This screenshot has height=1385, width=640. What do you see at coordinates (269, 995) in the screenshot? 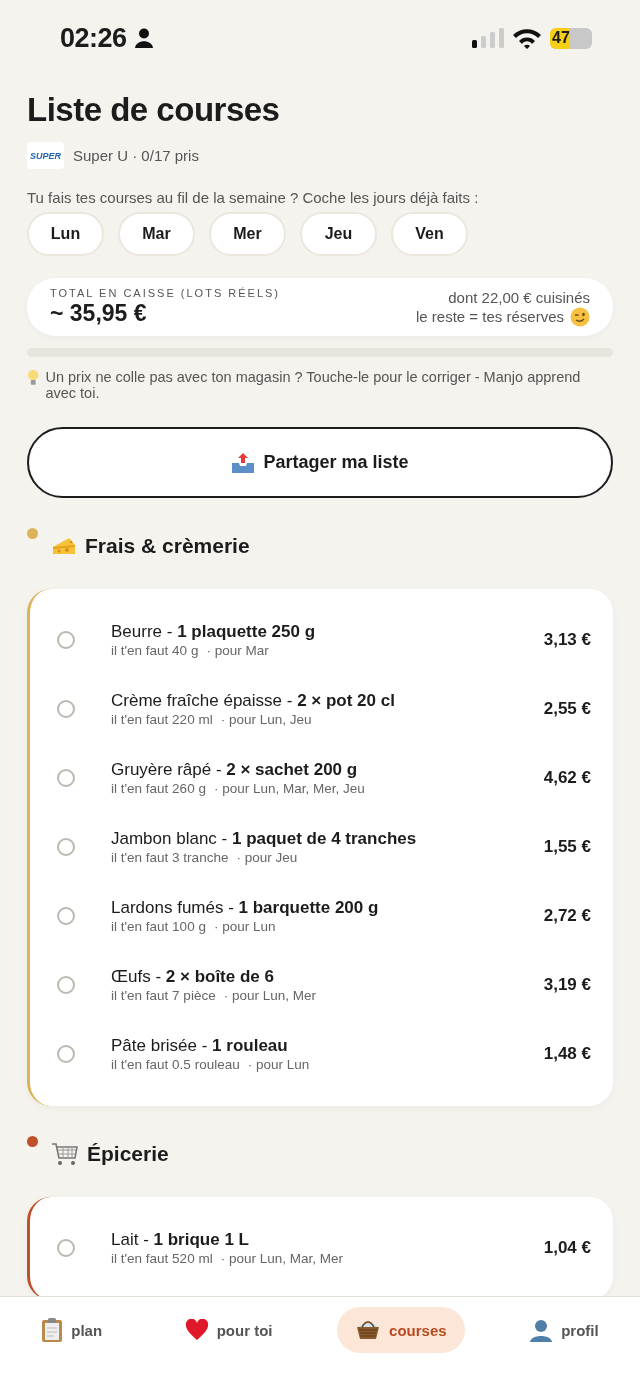
I see `item-days: · pour Lun, Mer` at bounding box center [269, 995].